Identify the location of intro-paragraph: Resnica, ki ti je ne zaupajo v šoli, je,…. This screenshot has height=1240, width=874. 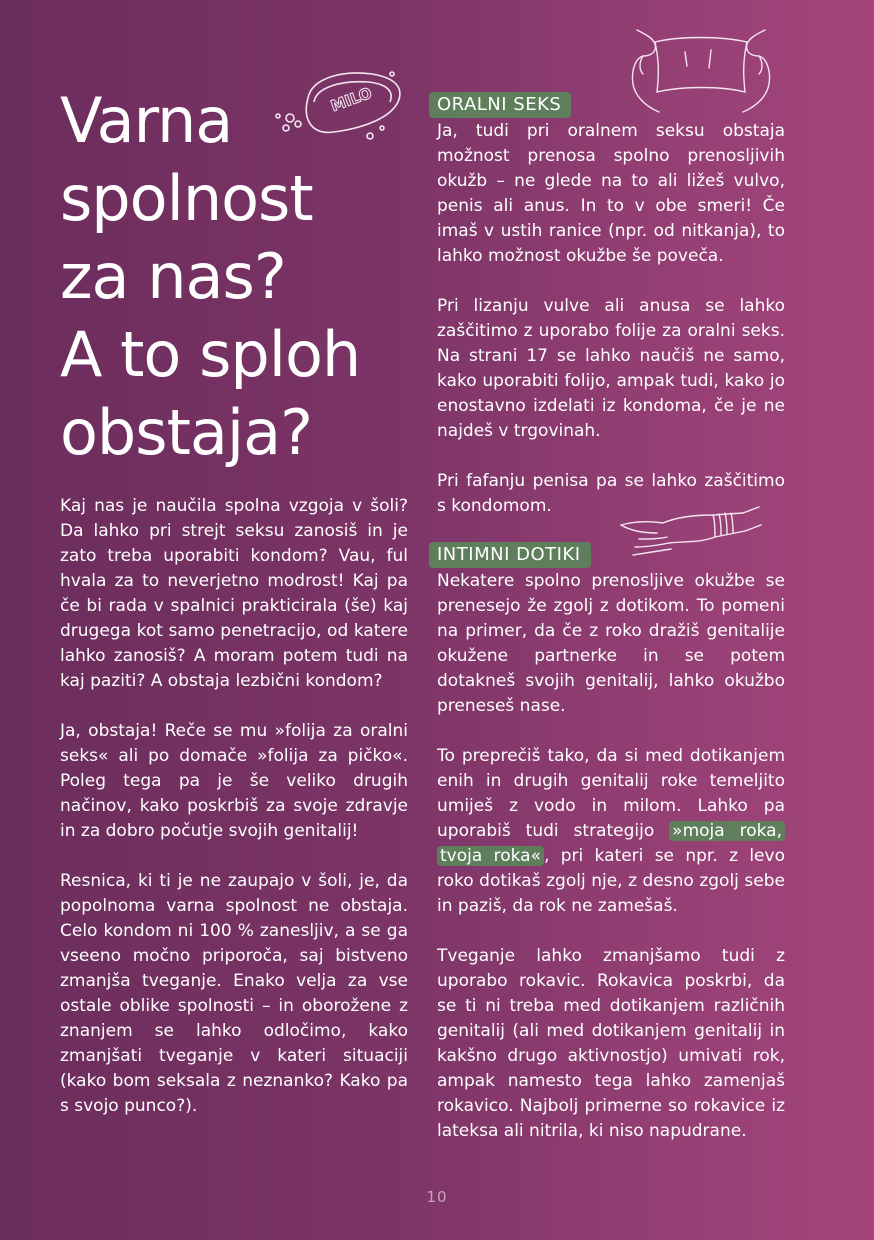
(234, 993).